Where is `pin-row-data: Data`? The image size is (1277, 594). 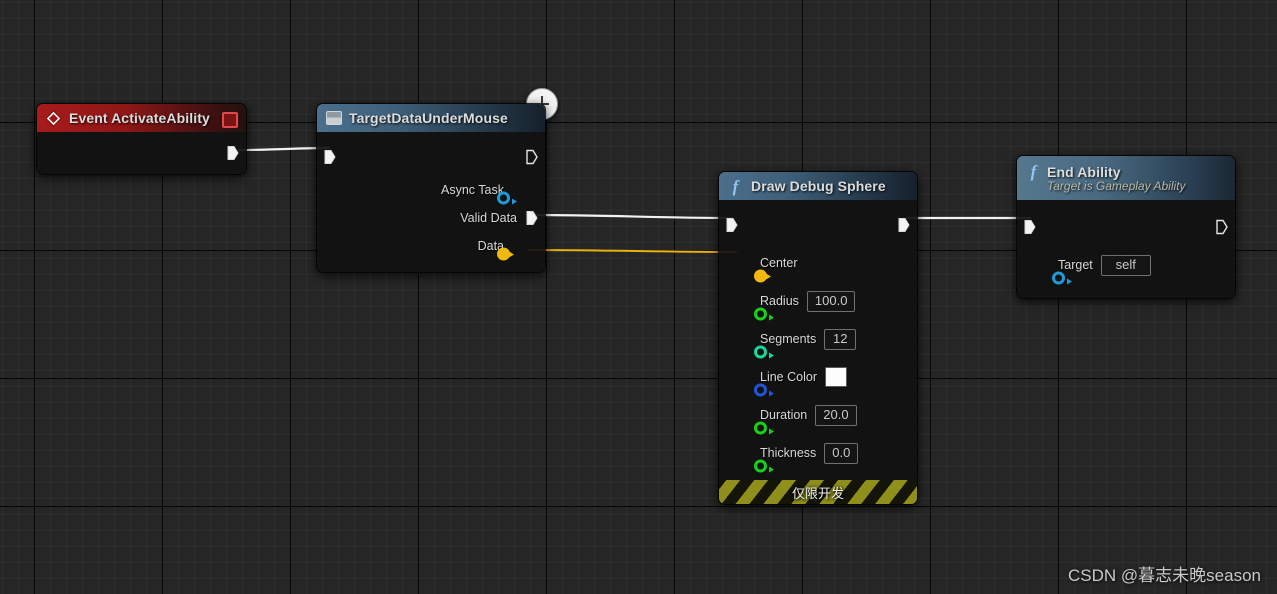
pin-row-data: Data is located at coordinates (431, 246).